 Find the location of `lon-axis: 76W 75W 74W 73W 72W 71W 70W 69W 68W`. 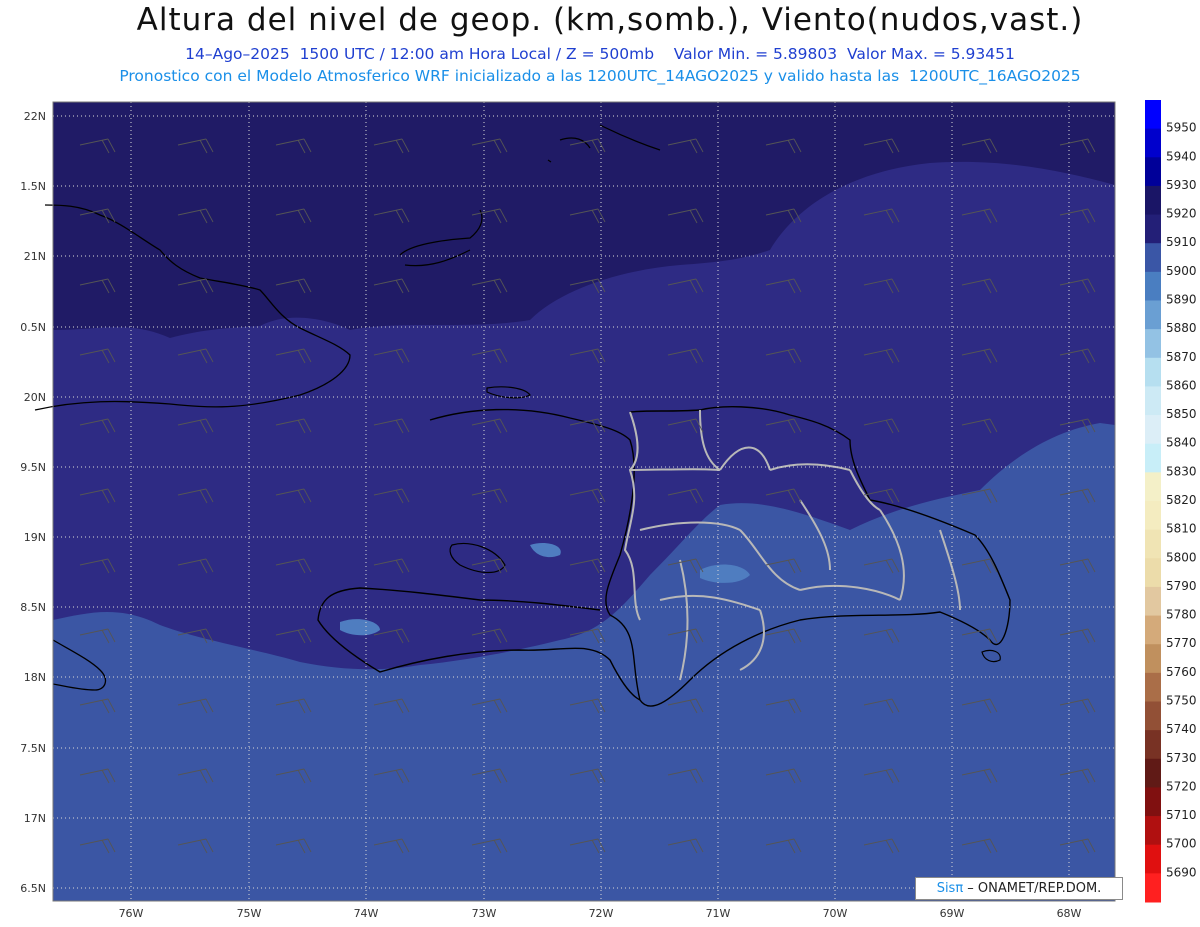

lon-axis: 76W 75W 74W 73W 72W 71W 70W 69W 68W is located at coordinates (600, 913).